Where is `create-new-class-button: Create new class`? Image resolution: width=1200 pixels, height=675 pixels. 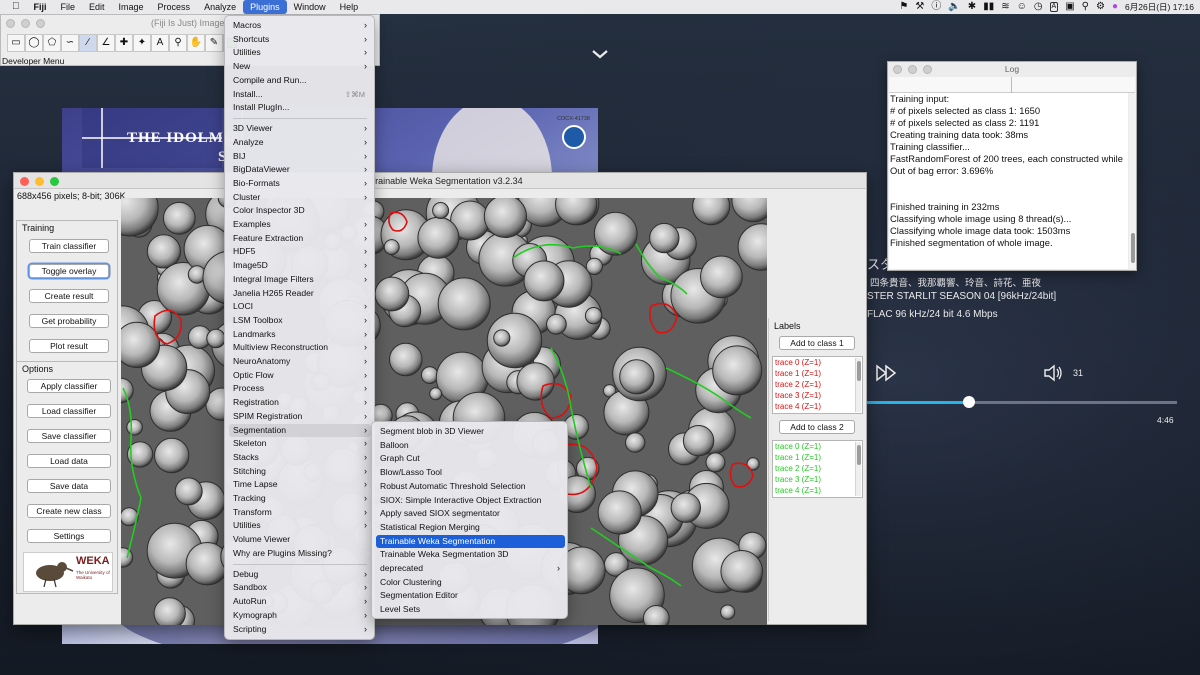
create-new-class-button: Create new class is located at coordinates (69, 511).